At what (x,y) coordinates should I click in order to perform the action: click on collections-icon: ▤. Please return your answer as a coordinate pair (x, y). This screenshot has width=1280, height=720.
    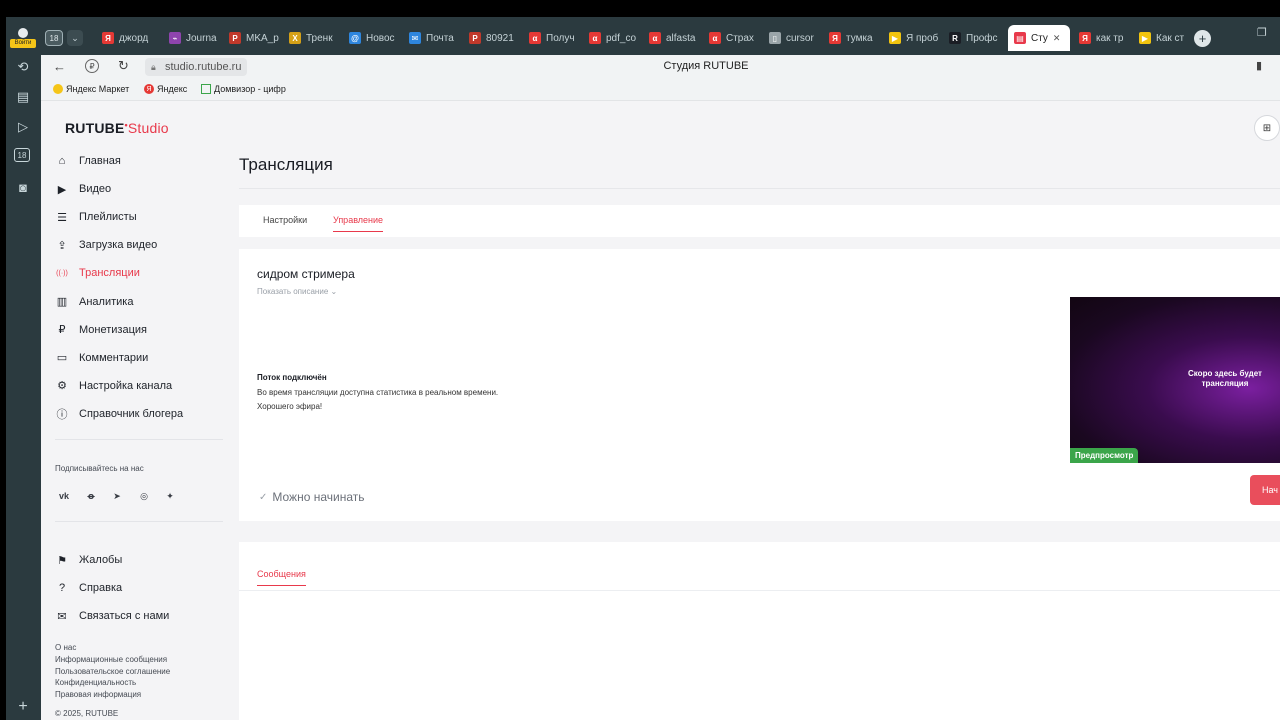
    Looking at the image, I should click on (23, 97).